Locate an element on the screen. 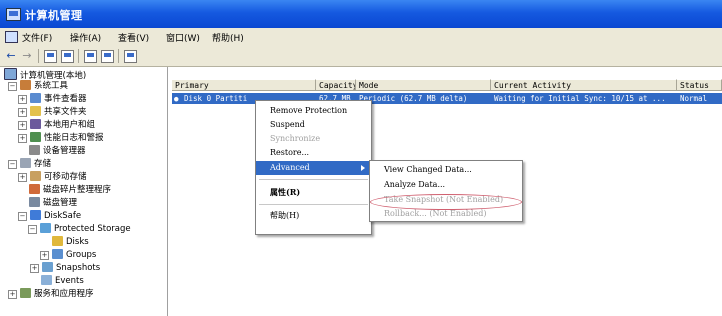  menu-window: 窗口(W) is located at coordinates (183, 37).